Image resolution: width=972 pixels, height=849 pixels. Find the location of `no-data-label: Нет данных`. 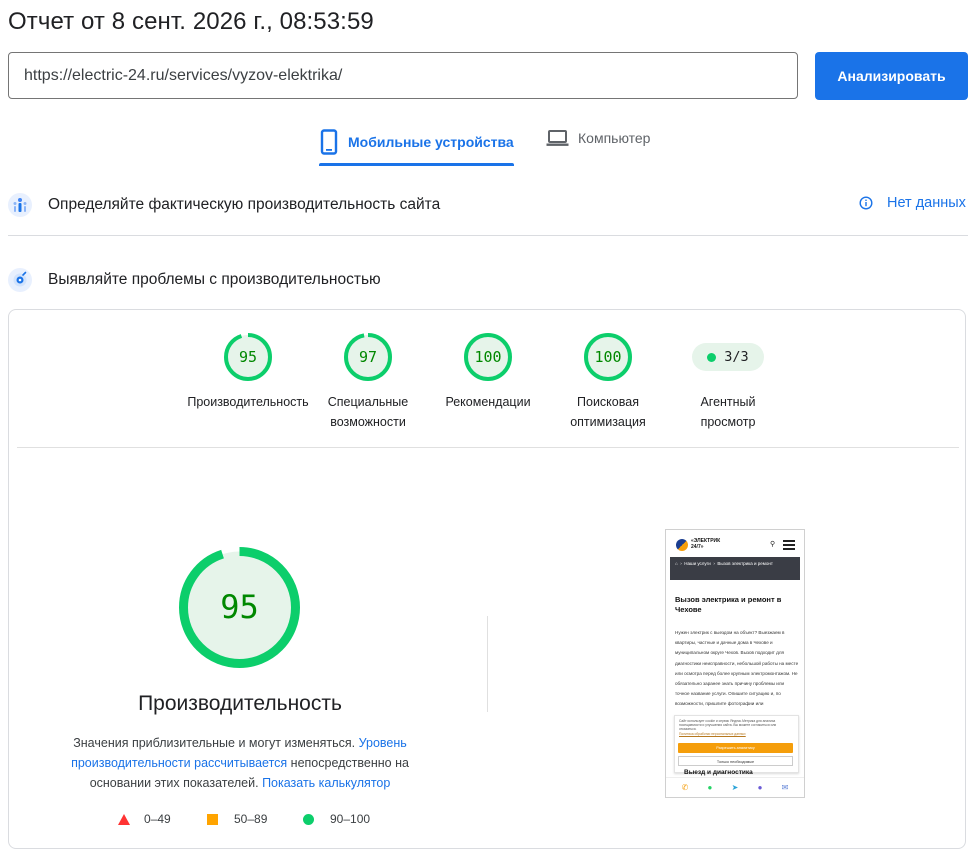

no-data-label: Нет данных is located at coordinates (926, 203).